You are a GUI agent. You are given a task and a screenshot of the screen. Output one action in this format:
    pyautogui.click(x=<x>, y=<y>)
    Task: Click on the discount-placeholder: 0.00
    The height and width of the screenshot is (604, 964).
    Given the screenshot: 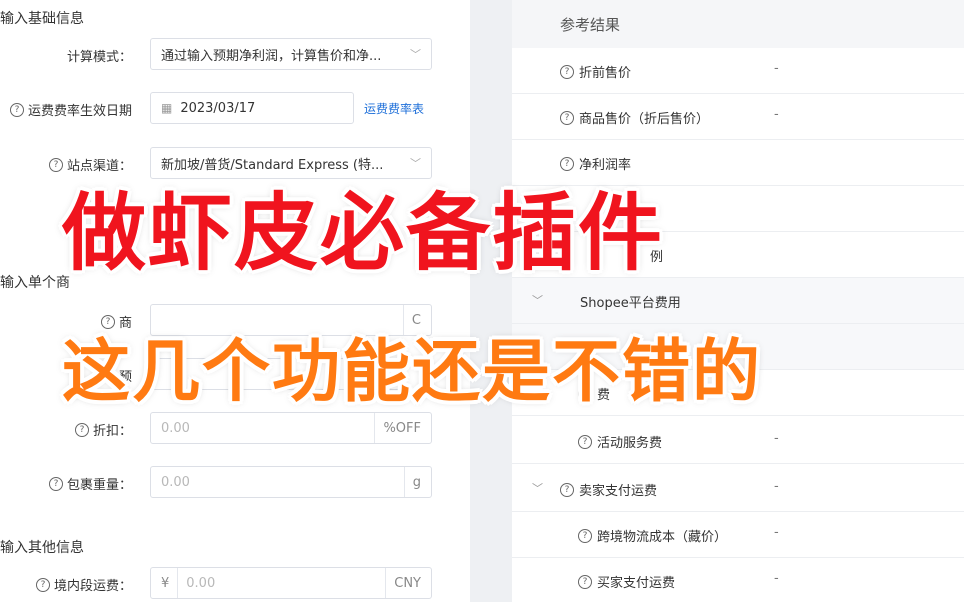 What is the action you would take?
    pyautogui.click(x=175, y=428)
    